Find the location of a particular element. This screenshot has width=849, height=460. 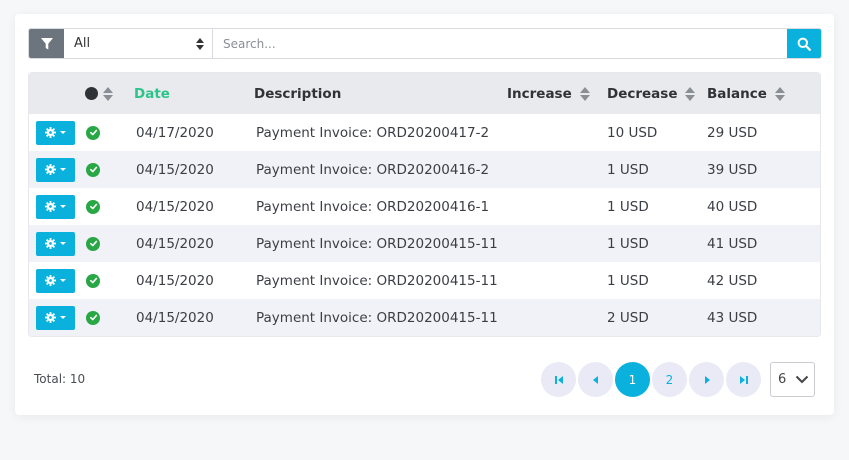

description-cell: Payment Invoice: ORD20200417-2 is located at coordinates (373, 132).